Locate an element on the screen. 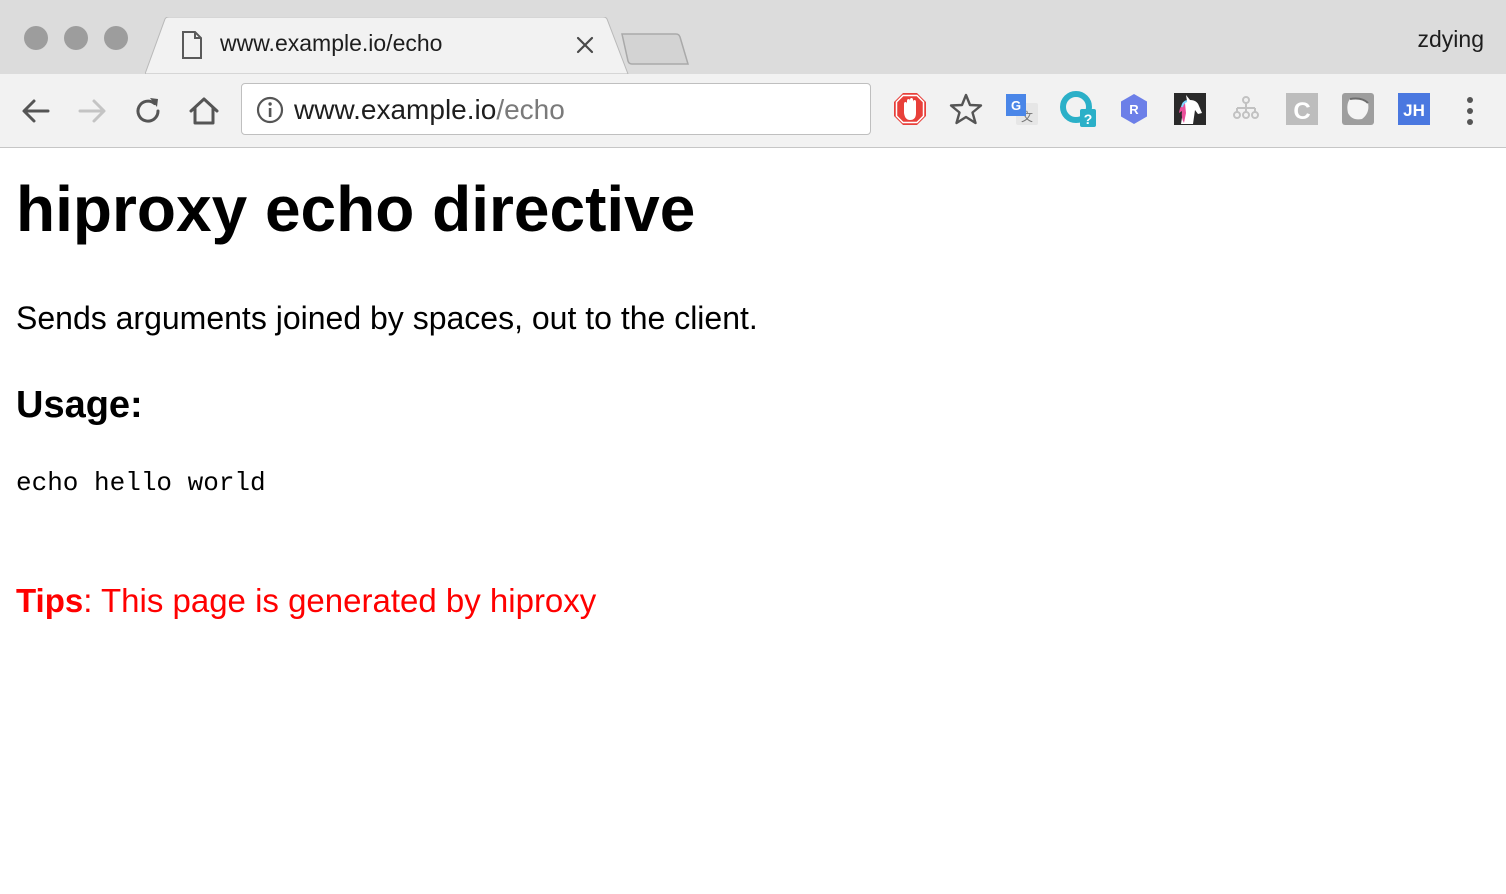 This screenshot has height=894, width=1506. tips-label: Tips is located at coordinates (50, 600).